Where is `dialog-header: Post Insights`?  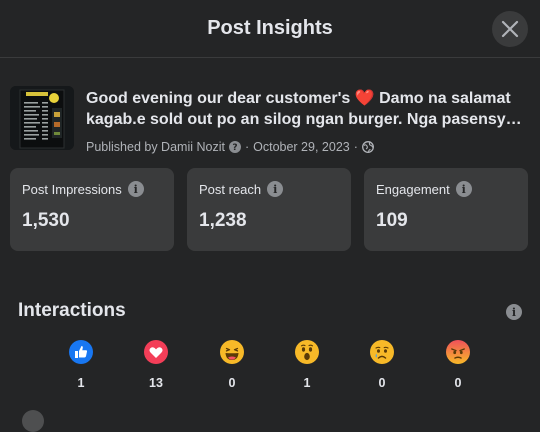 dialog-header: Post Insights is located at coordinates (270, 29).